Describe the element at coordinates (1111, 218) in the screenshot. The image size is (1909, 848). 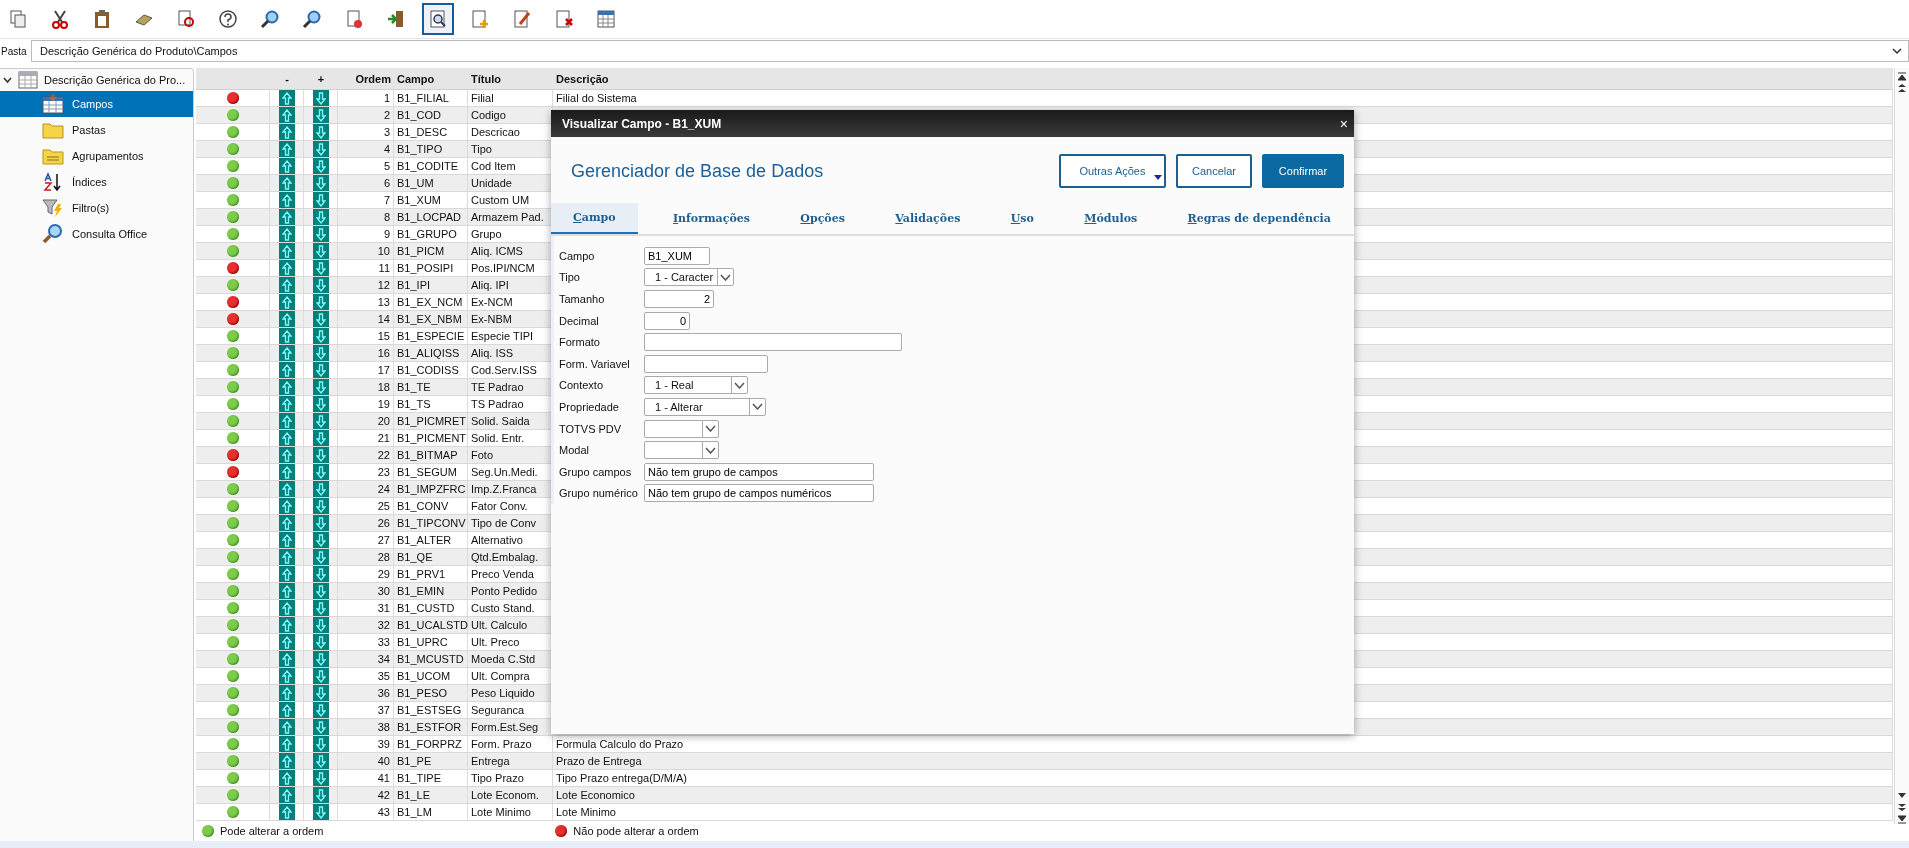
I see `tab: Módulos` at that location.